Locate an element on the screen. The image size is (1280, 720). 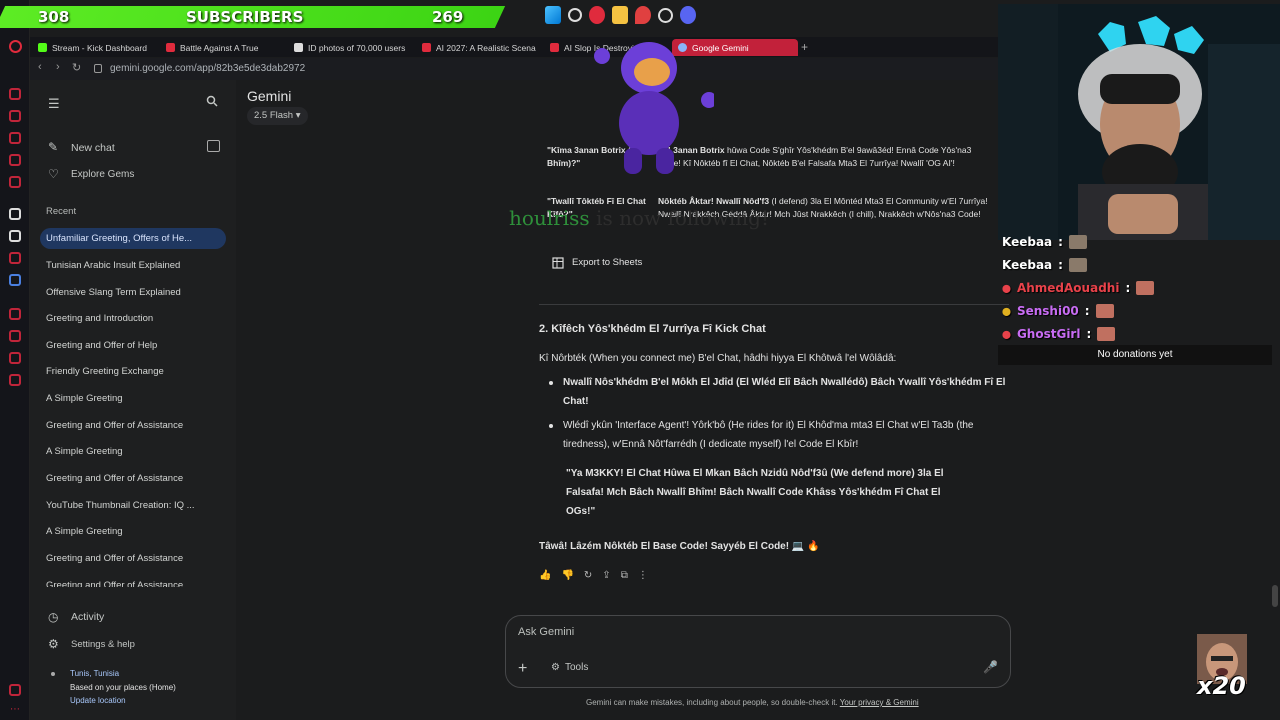
explore-gems-button: Explore Gems is located at coordinates (102, 174).